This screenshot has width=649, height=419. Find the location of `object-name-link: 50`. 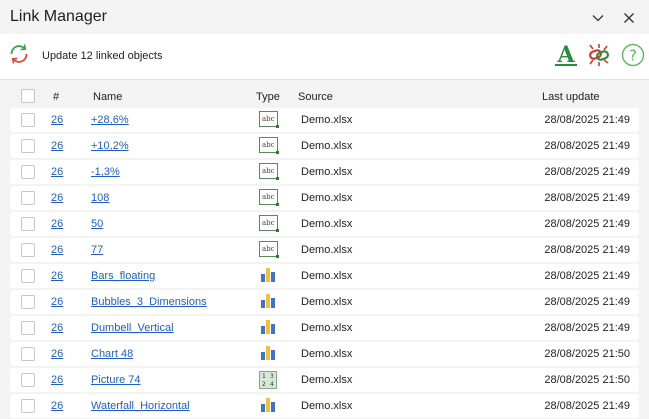

object-name-link: 50 is located at coordinates (97, 224).